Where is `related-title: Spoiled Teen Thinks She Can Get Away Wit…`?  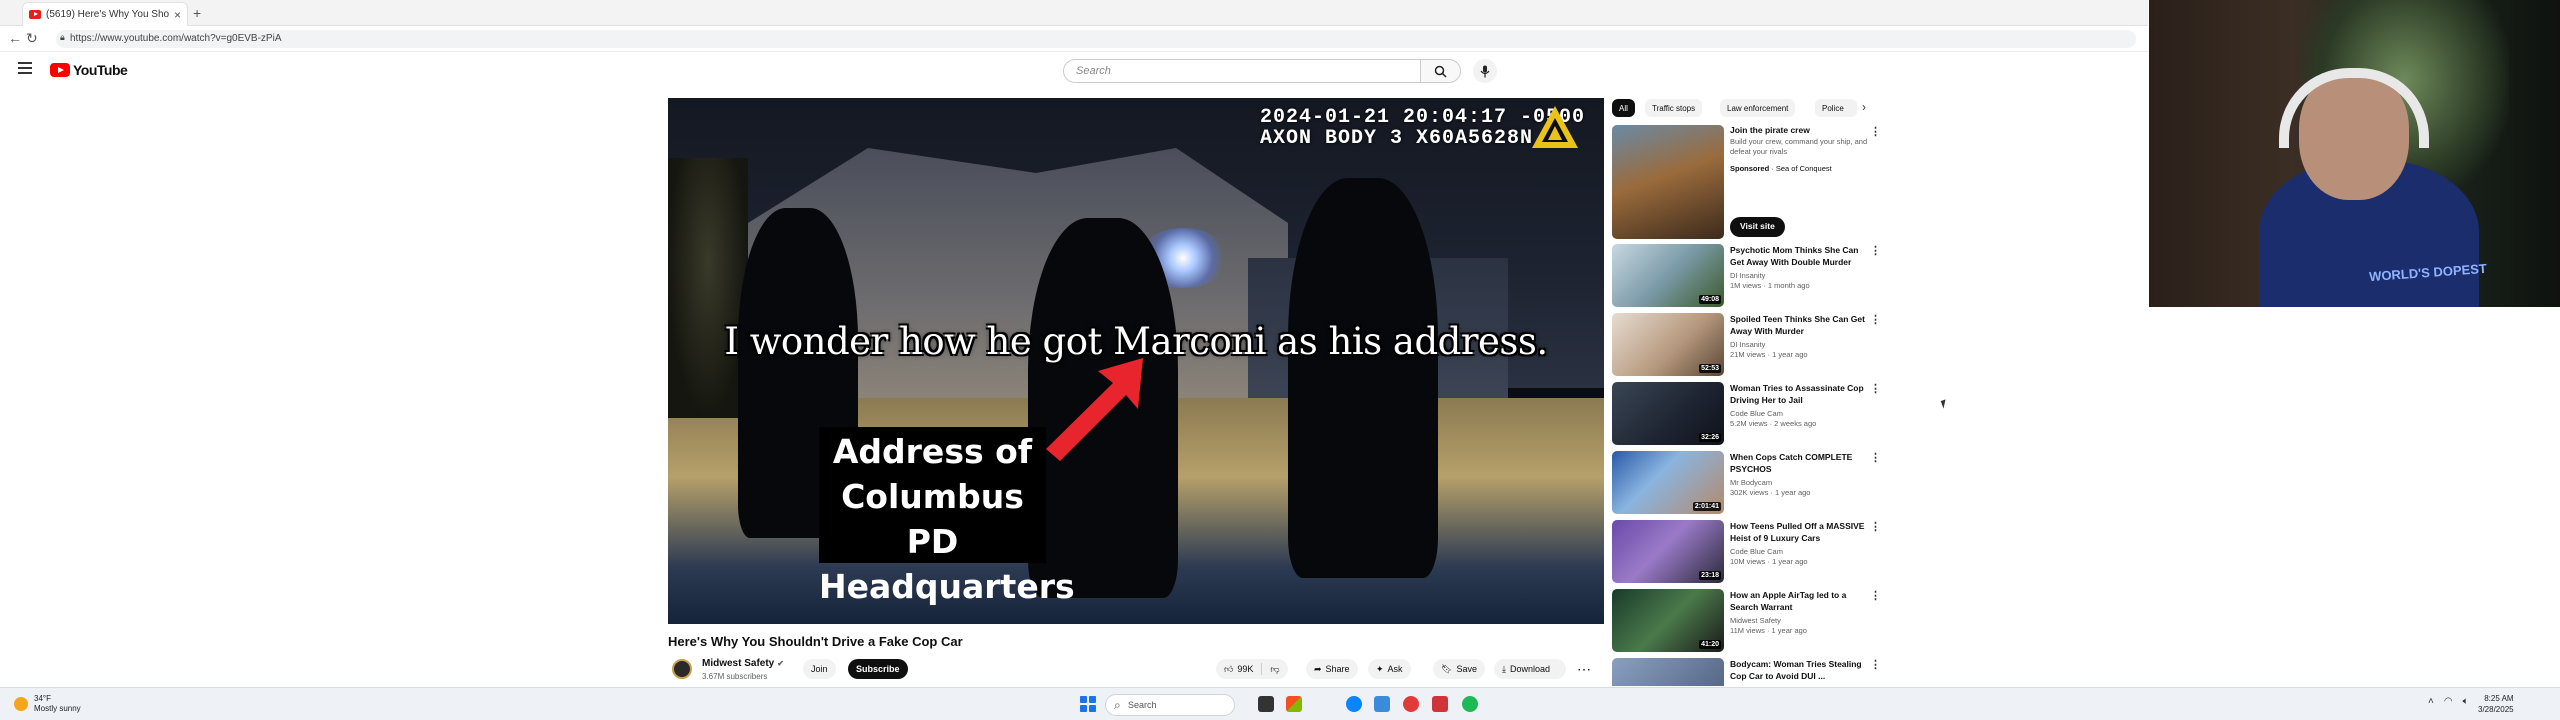
related-title: Spoiled Teen Thinks She Can Get Away Wit… is located at coordinates (1798, 325).